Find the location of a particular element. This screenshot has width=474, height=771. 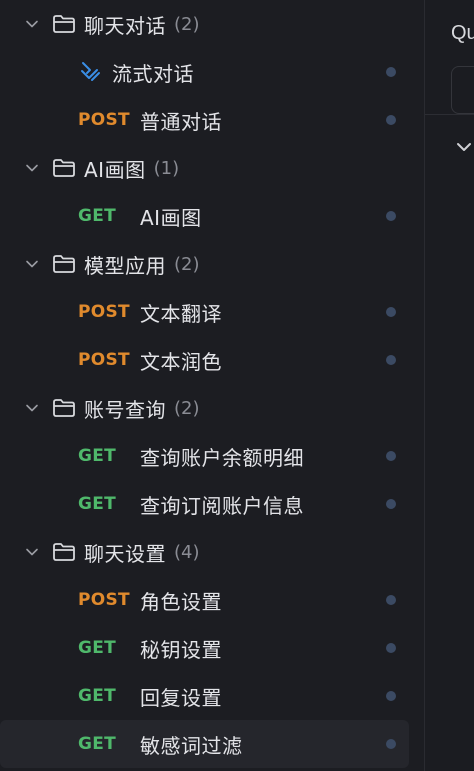

request-panel: Qu is located at coordinates (449, 385).